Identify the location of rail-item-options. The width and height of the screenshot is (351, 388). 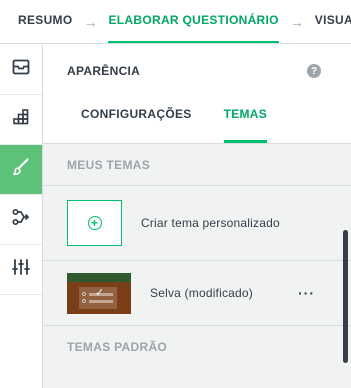
(21, 270).